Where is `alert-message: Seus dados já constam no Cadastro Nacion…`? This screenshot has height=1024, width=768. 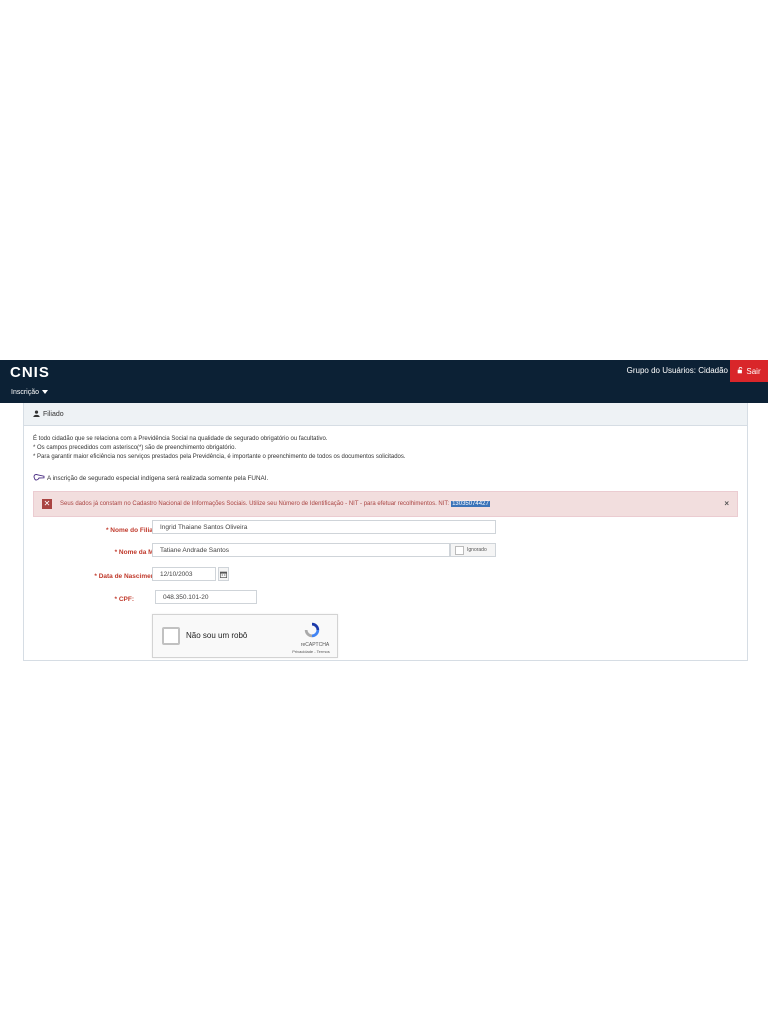
alert-message: Seus dados já constam no Cadastro Nacion… is located at coordinates (255, 504).